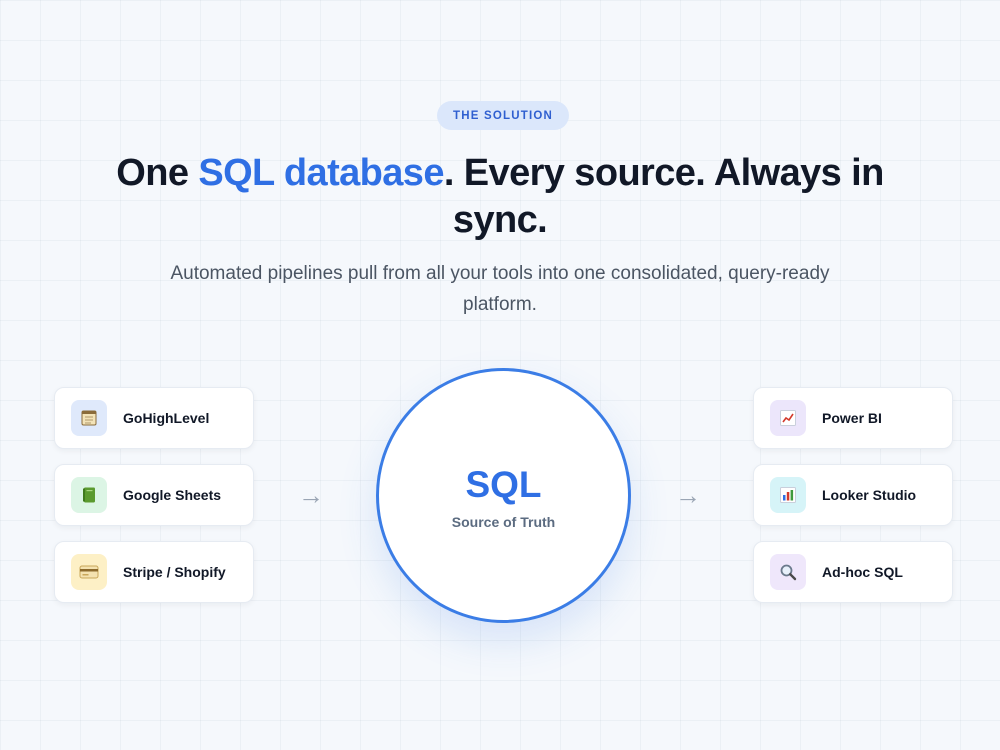  I want to click on source-card-stripe-shopify: Stripe / Shopify, so click(154, 572).